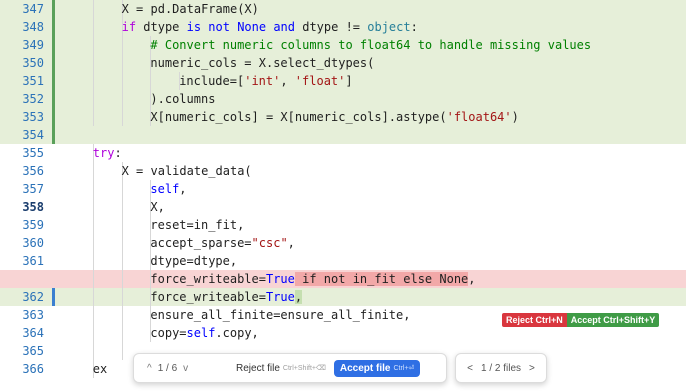 This screenshot has height=391, width=686. I want to click on line-number: 349, so click(33, 45).